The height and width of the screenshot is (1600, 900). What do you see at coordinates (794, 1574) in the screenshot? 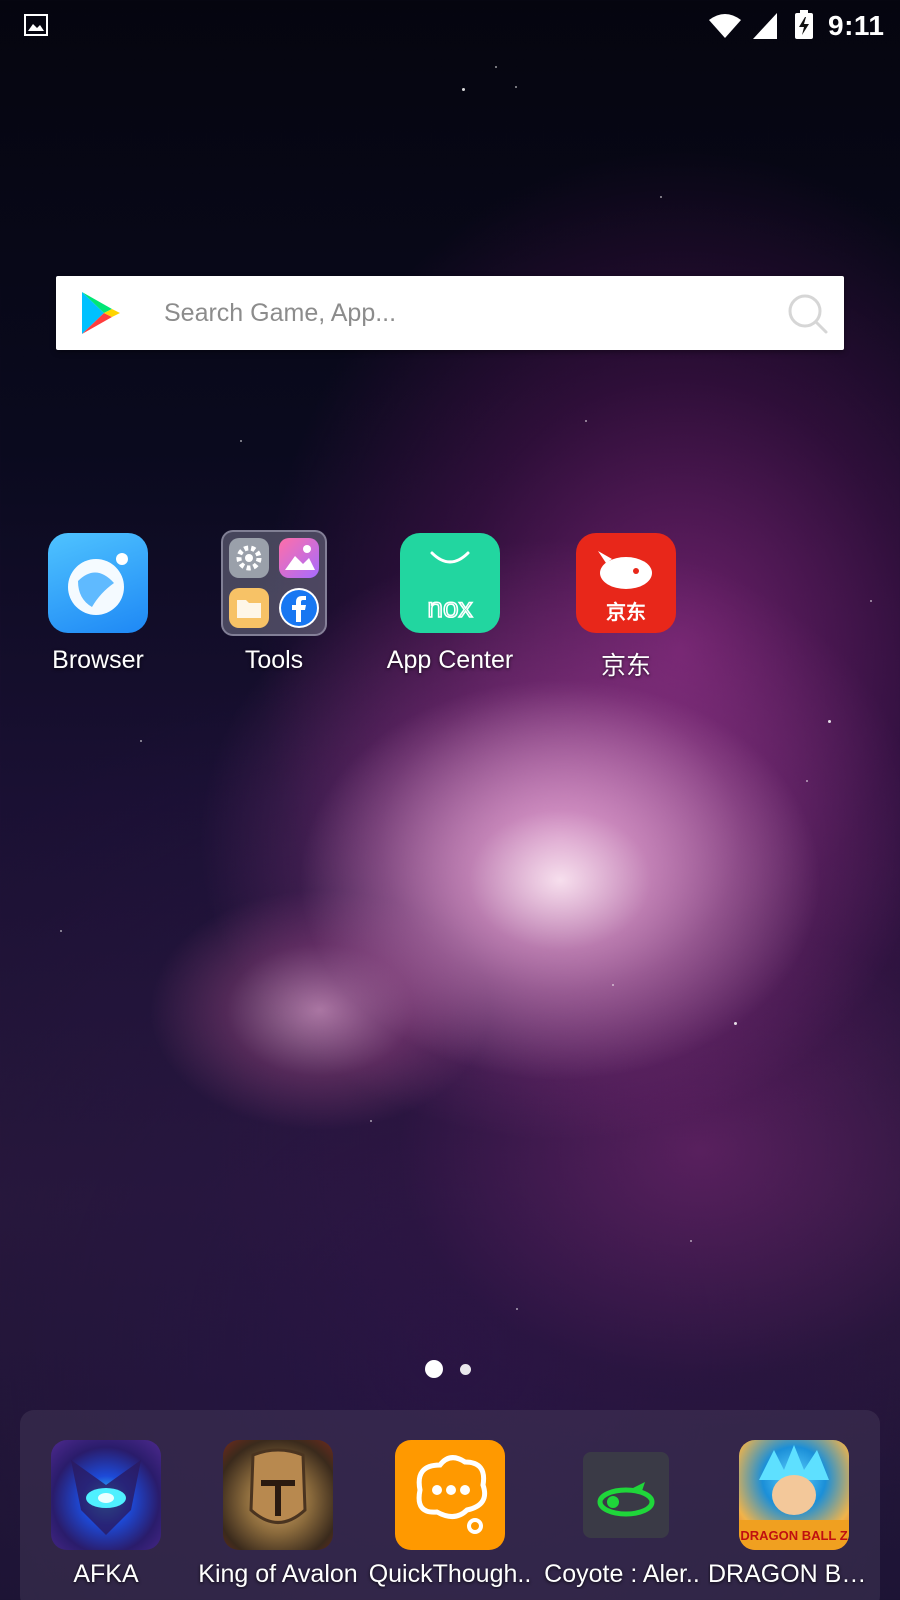
I see `dock-label: DRAGON BAL..` at bounding box center [794, 1574].